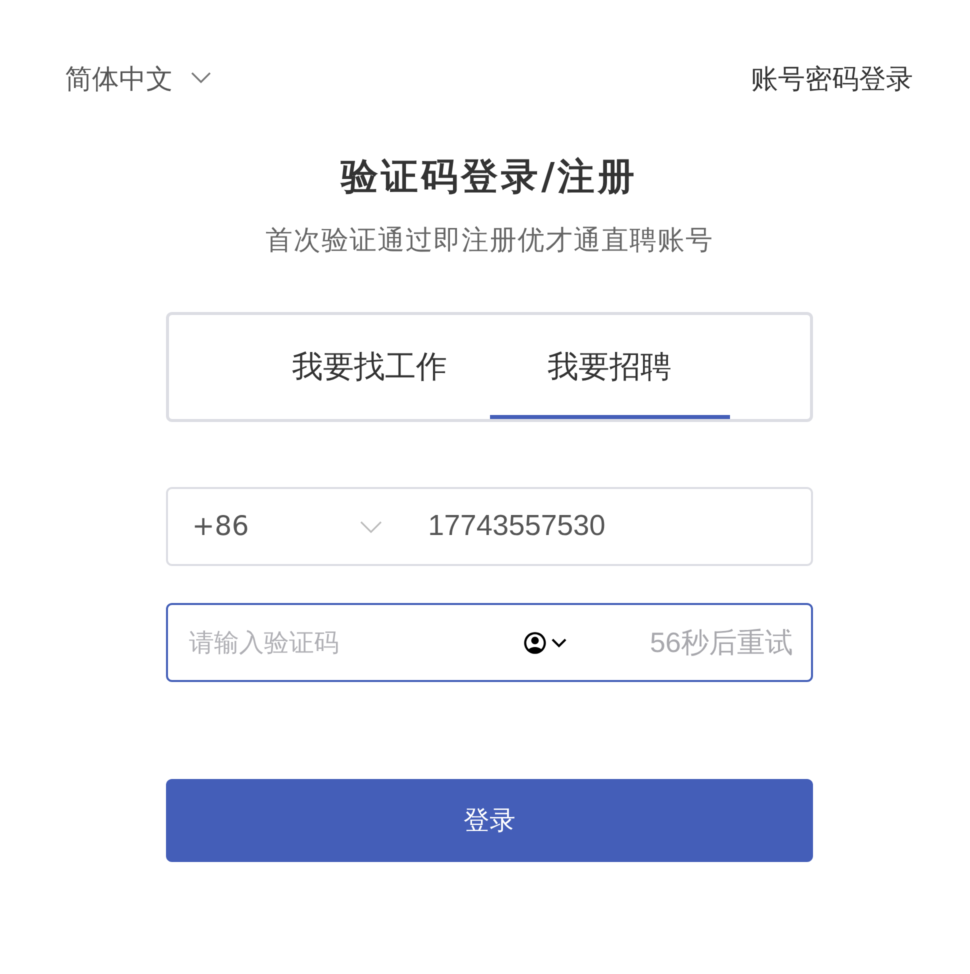 This screenshot has width=970, height=974. What do you see at coordinates (535, 642) in the screenshot?
I see `user-circle-icon` at bounding box center [535, 642].